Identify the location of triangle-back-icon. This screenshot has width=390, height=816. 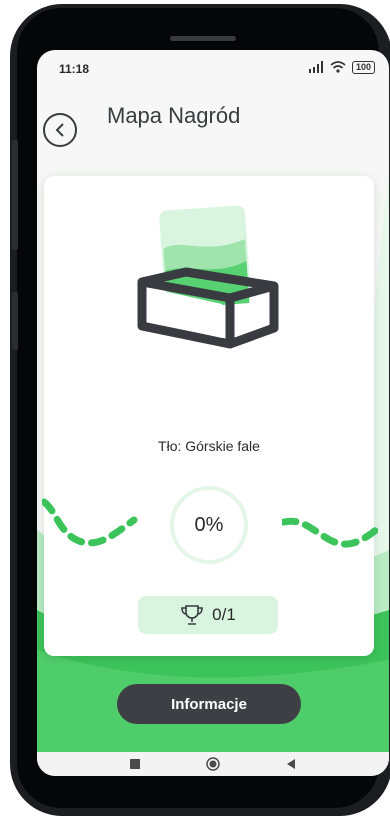
(291, 764).